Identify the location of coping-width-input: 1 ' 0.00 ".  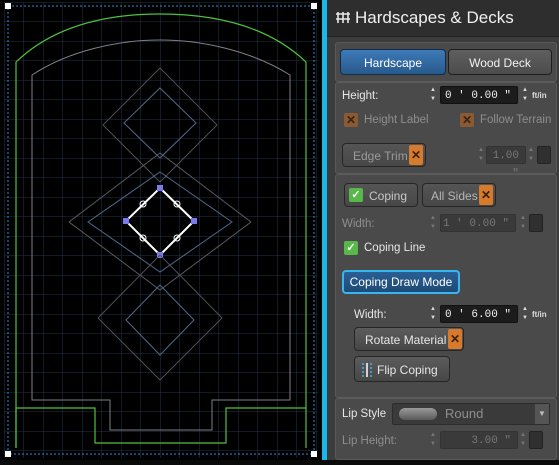
(478, 223).